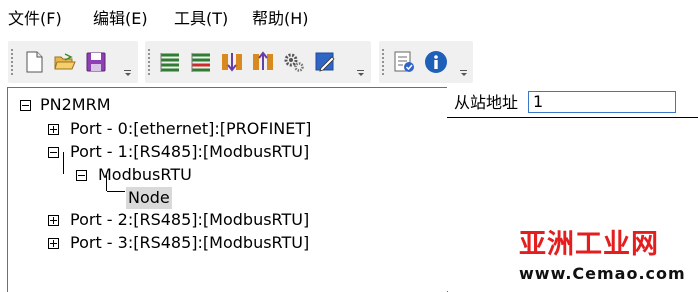 The image size is (698, 292). I want to click on upload-icon, so click(263, 62).